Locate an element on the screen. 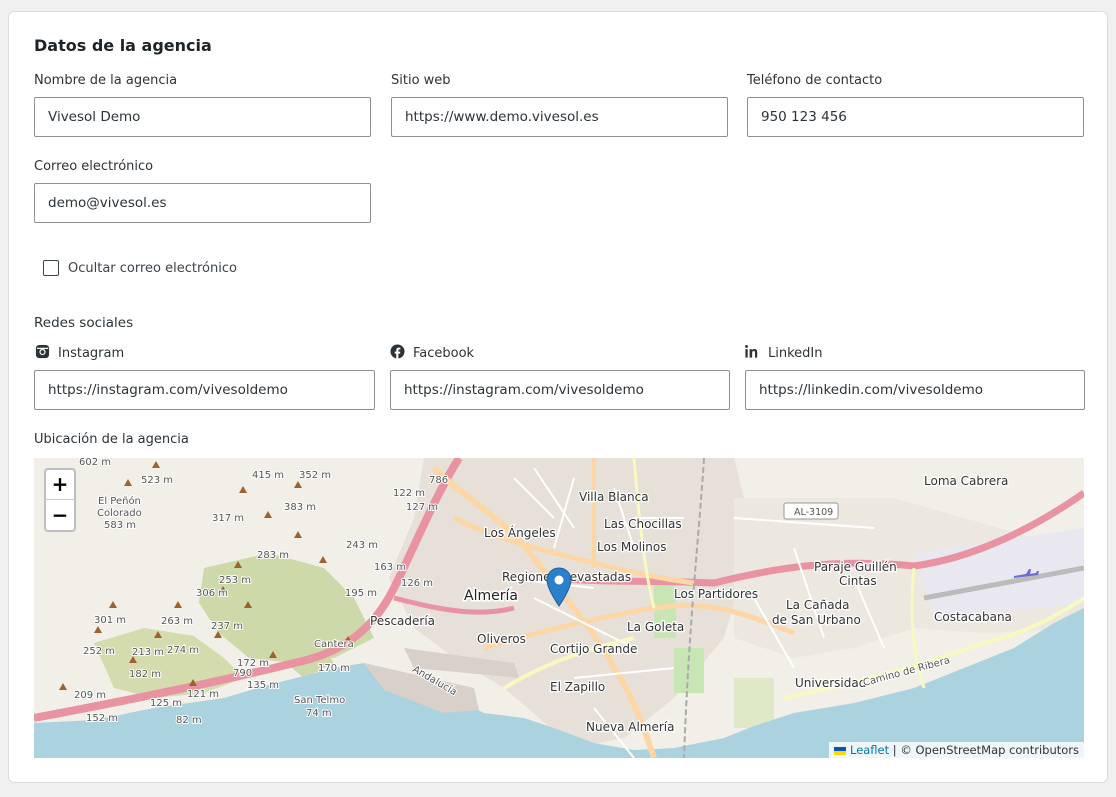 This screenshot has height=797, width=1116. map-label-los-partidores: Los Partidores is located at coordinates (716, 594).